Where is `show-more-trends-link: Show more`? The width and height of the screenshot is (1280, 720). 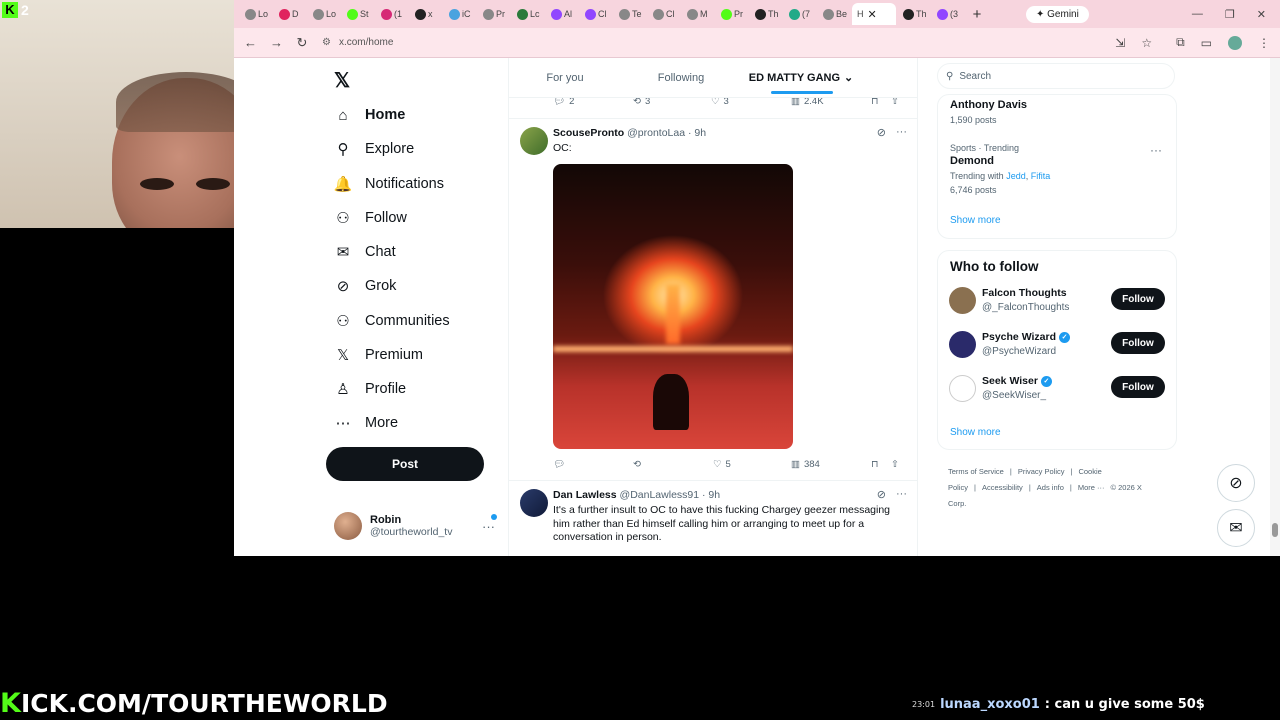
show-more-trends-link: Show more is located at coordinates (975, 220).